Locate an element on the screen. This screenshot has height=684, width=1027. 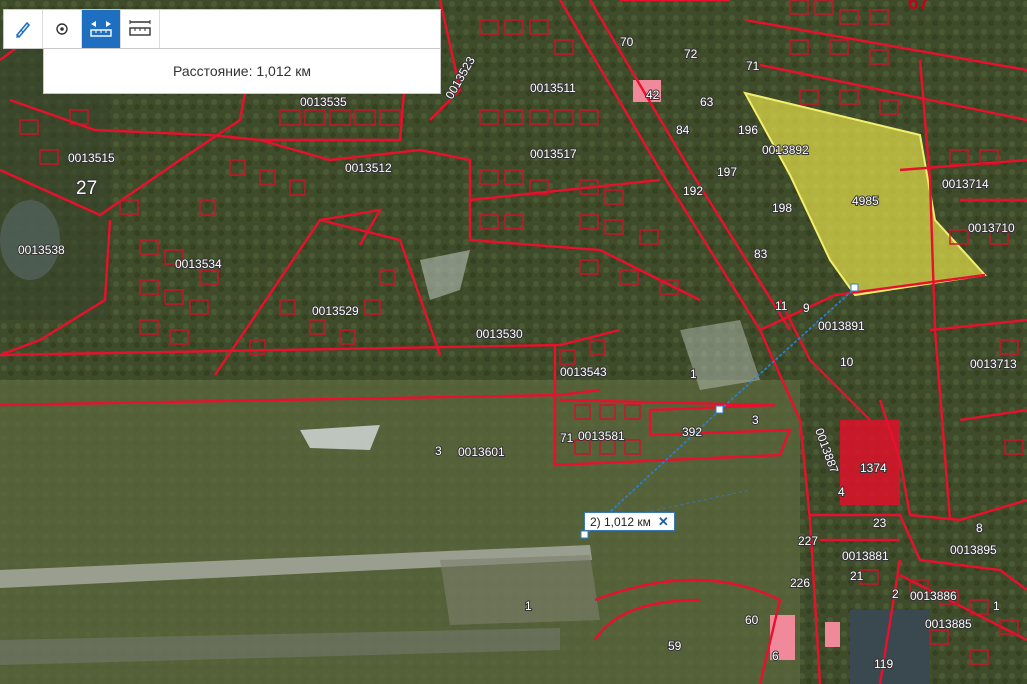
measure-toolbar is located at coordinates (222, 29).